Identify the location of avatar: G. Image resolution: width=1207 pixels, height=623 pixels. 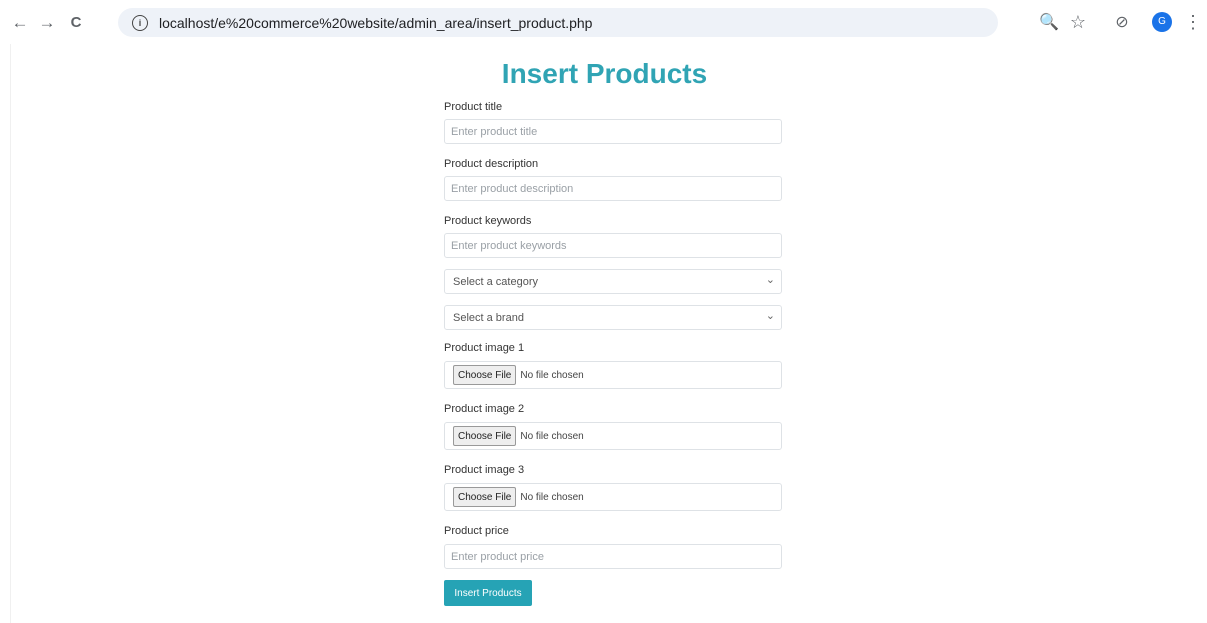
(1162, 22).